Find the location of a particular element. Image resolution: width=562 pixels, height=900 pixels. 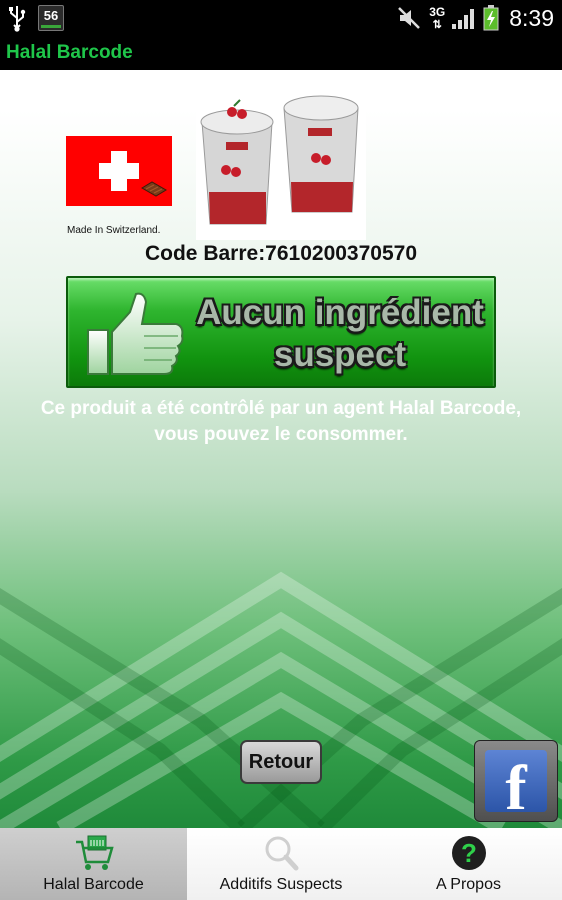

magnifier-icon is located at coordinates (282, 853).